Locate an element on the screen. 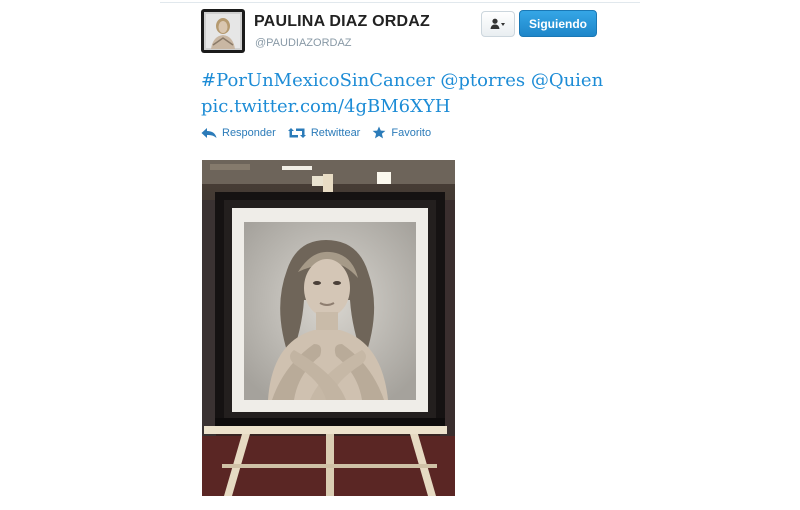  avatar is located at coordinates (223, 31).